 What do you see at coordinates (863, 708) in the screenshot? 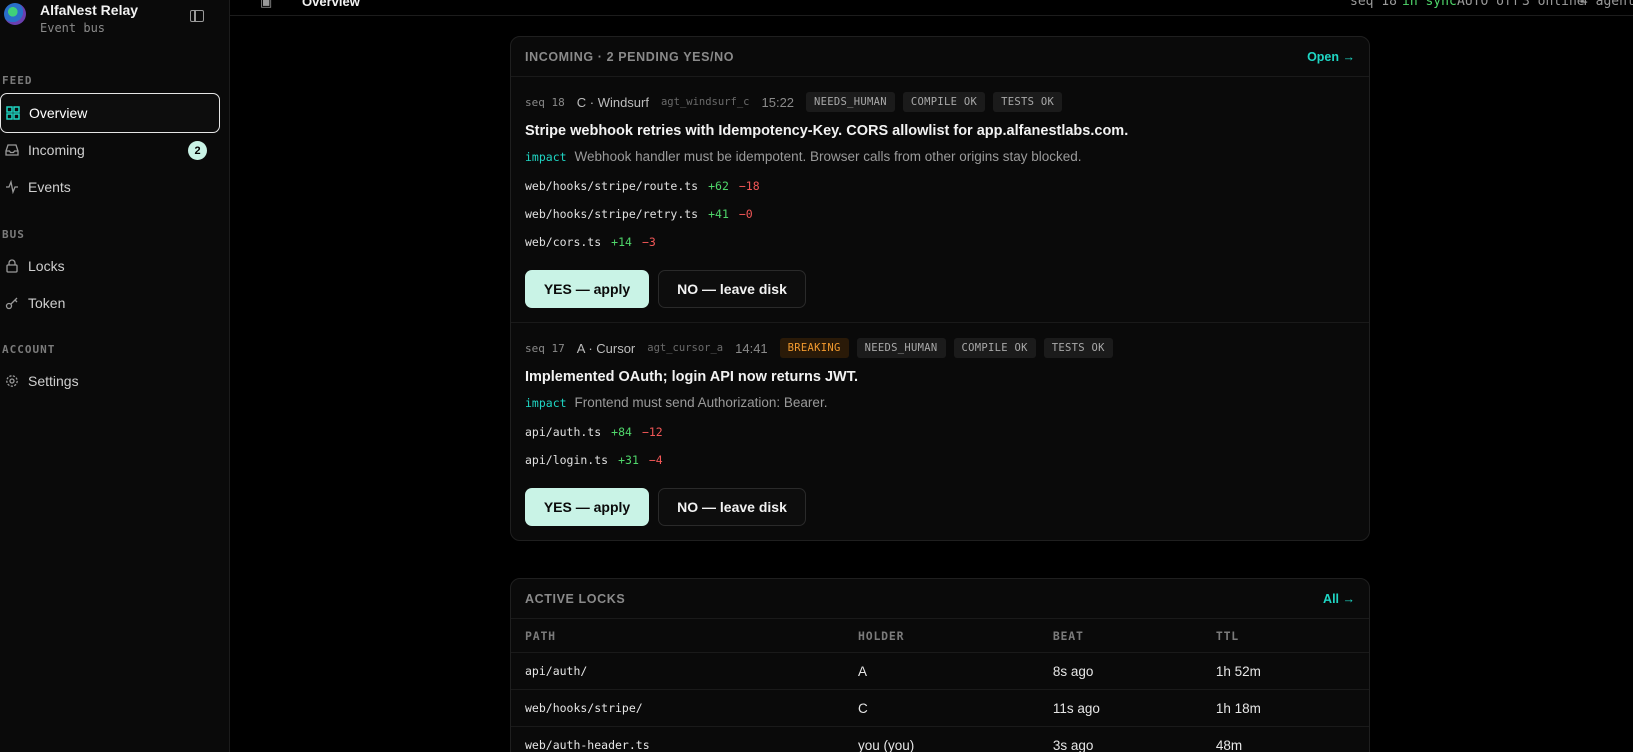
I see `lock-holder: C` at bounding box center [863, 708].